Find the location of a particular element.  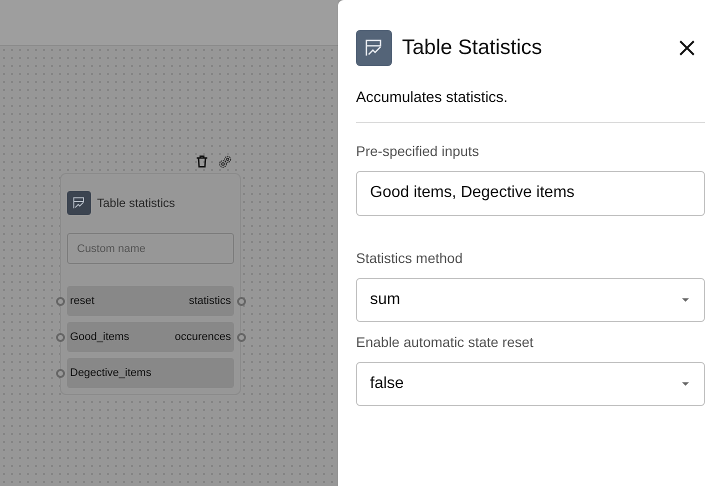

panel-title: Table Statistics is located at coordinates (472, 48).